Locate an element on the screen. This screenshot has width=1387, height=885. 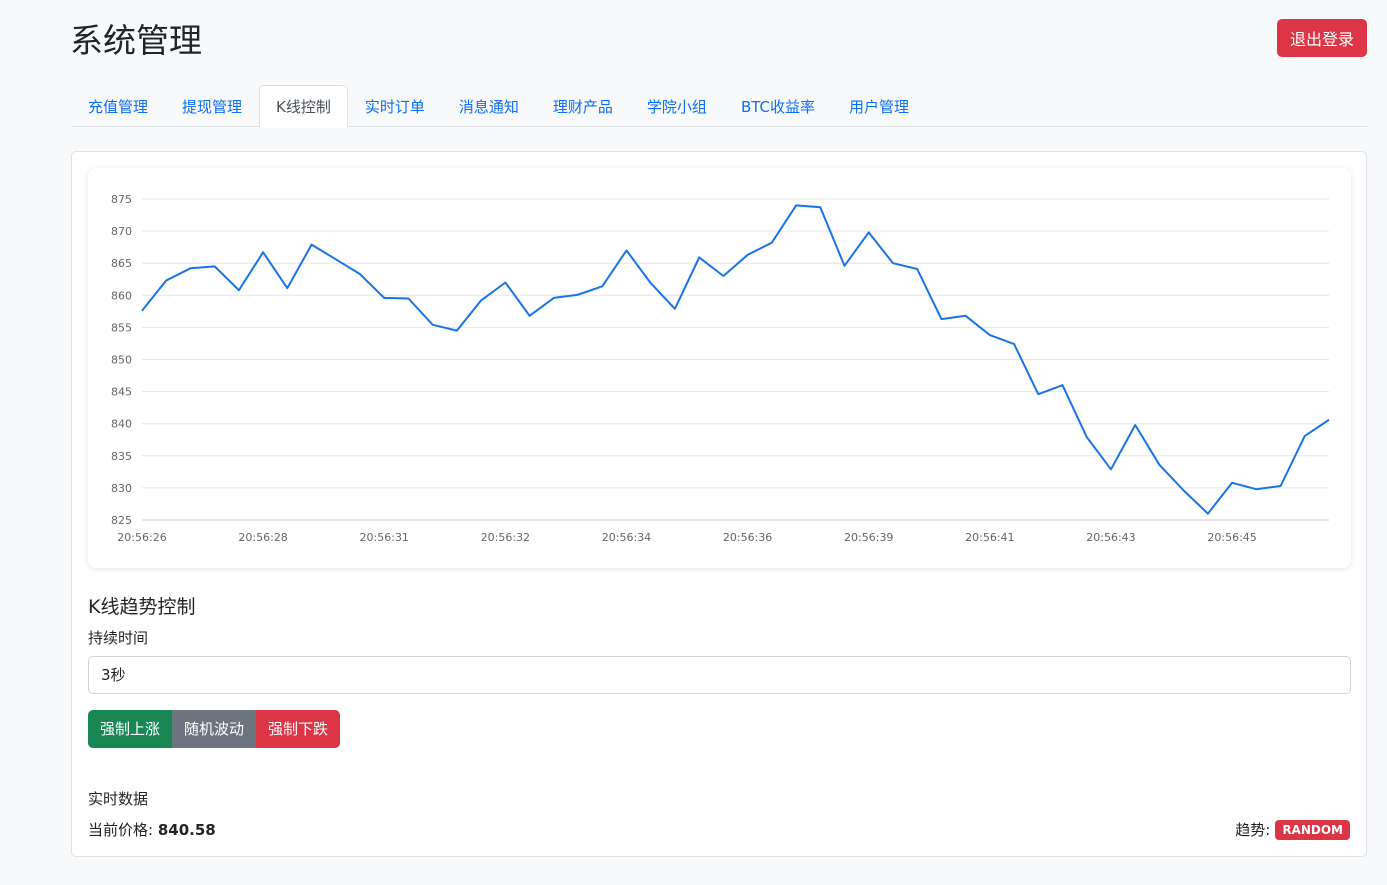
trend-label: 趋势: is located at coordinates (1253, 830).